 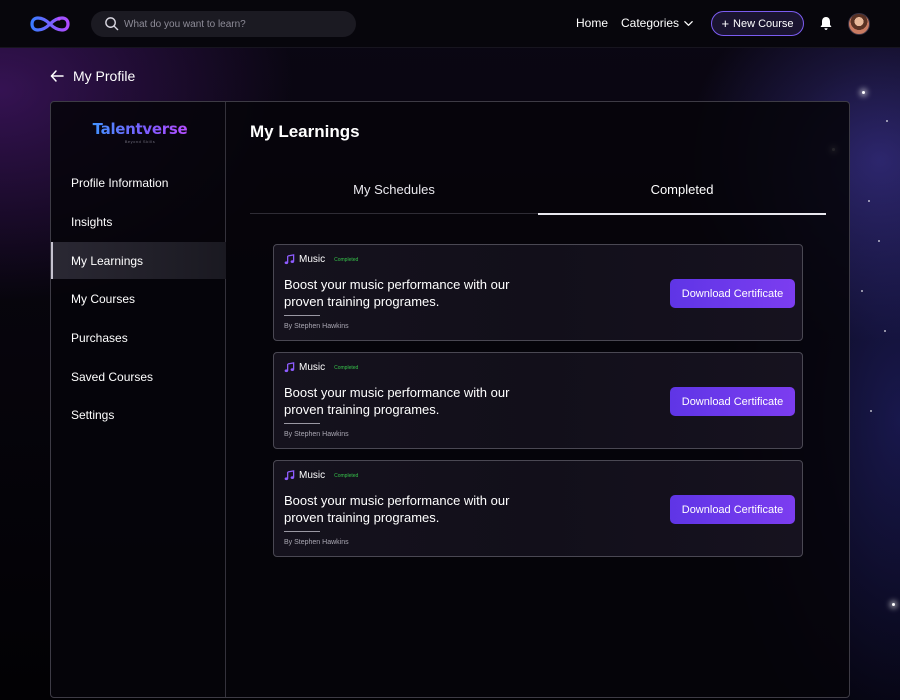 I want to click on search-icon, so click(x=112, y=24).